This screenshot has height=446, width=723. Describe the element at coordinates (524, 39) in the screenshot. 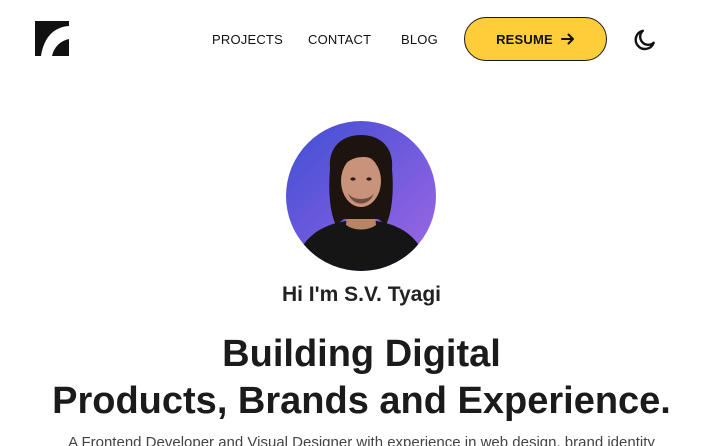

I see `resume-button-label: RESUME` at that location.